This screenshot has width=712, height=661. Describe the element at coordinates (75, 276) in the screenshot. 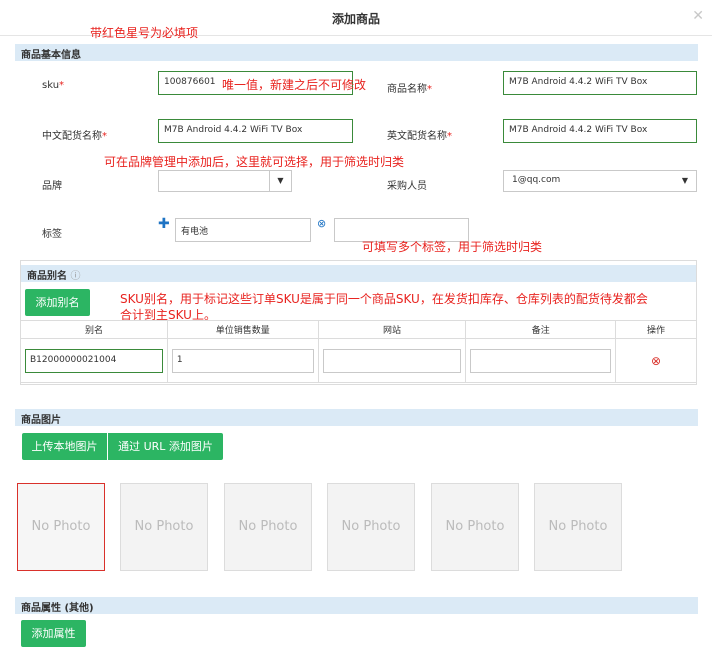

I see `help-icon: ⓘ` at that location.